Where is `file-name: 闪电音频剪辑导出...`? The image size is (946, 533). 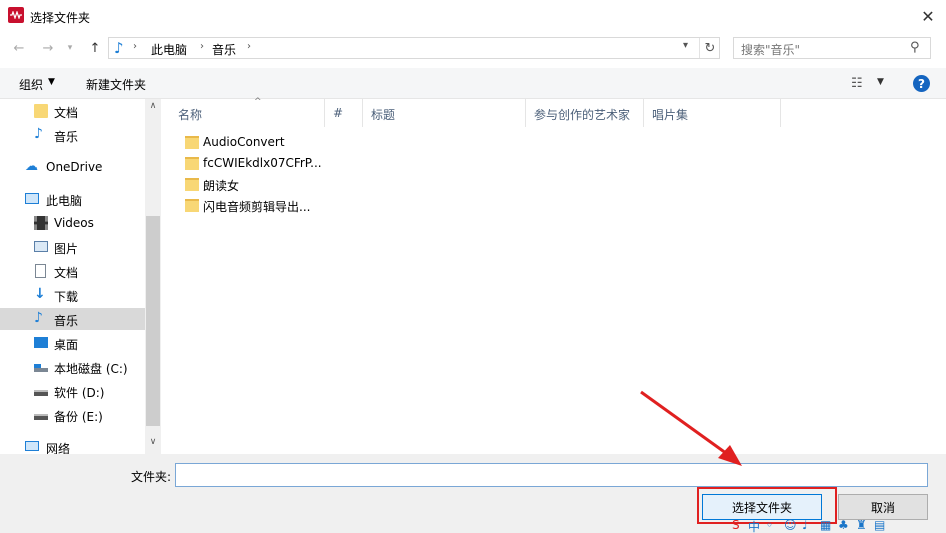
file-name: 闪电音频剪辑导出... is located at coordinates (257, 207).